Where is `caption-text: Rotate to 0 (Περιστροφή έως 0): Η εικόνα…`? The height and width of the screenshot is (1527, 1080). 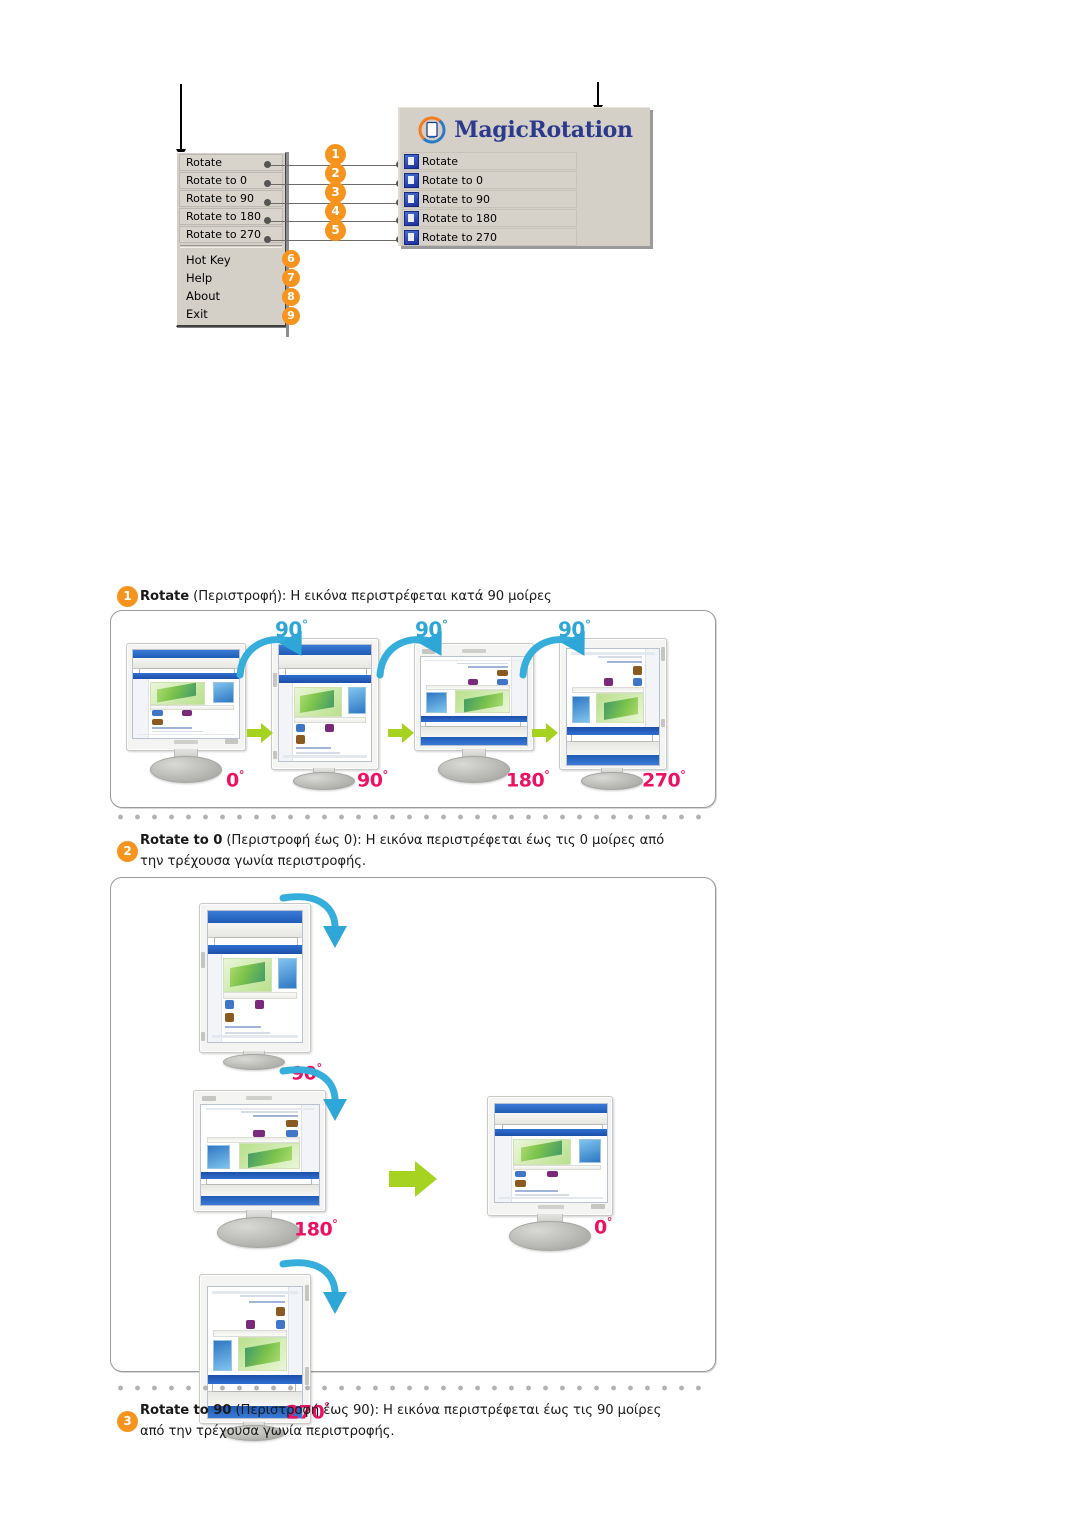
caption-text: Rotate to 0 (Περιστροφή έως 0): Η εικόνα… is located at coordinates (610, 851).